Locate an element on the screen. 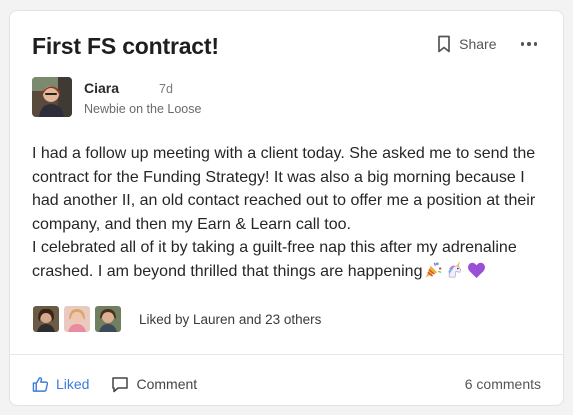 Image resolution: width=573 pixels, height=415 pixels. author-avatar is located at coordinates (52, 97).